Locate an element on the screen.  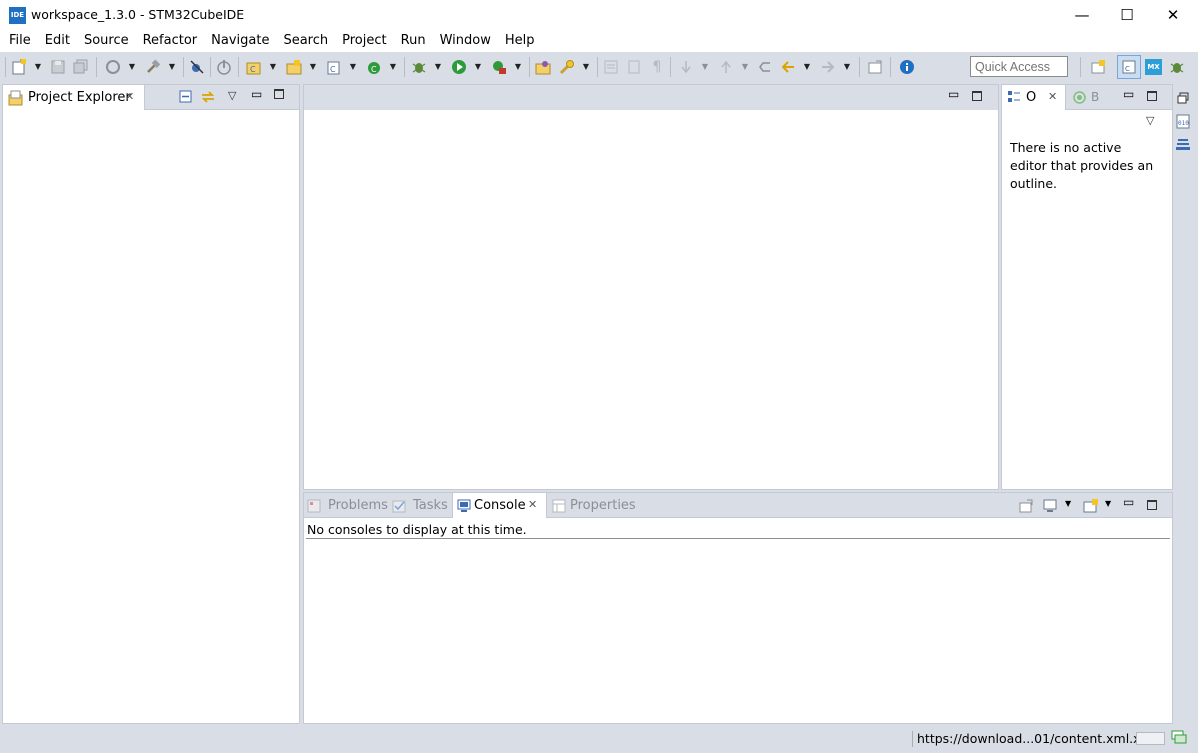
terminate-icon is located at coordinates (224, 67).